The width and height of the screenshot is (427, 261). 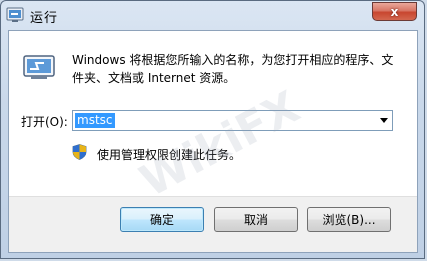 What do you see at coordinates (95, 120) in the screenshot?
I see `command-input: mstsc` at bounding box center [95, 120].